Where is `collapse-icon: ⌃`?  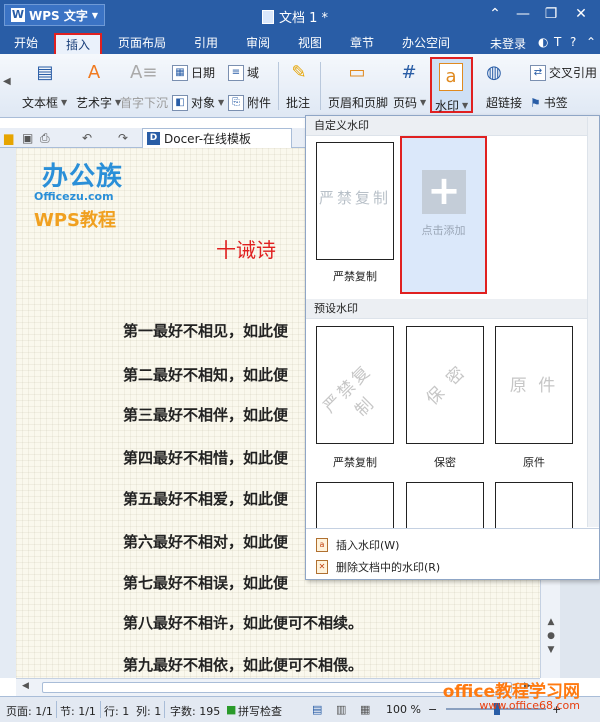
collapse-icon: ⌃ is located at coordinates (591, 42).